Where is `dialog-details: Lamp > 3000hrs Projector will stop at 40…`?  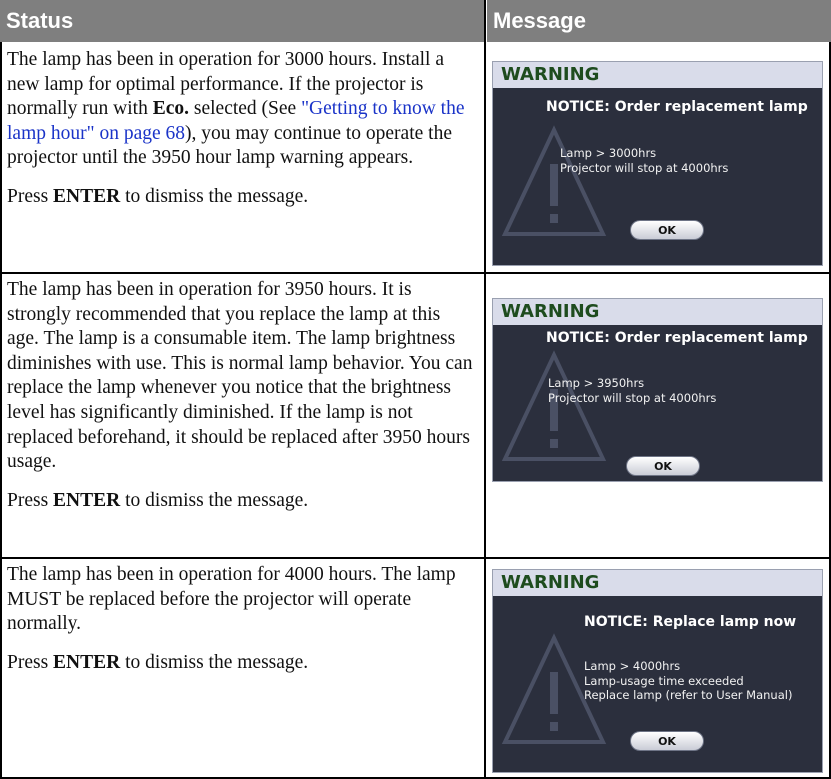
dialog-details: Lamp > 3000hrs Projector will stop at 40… is located at coordinates (644, 160).